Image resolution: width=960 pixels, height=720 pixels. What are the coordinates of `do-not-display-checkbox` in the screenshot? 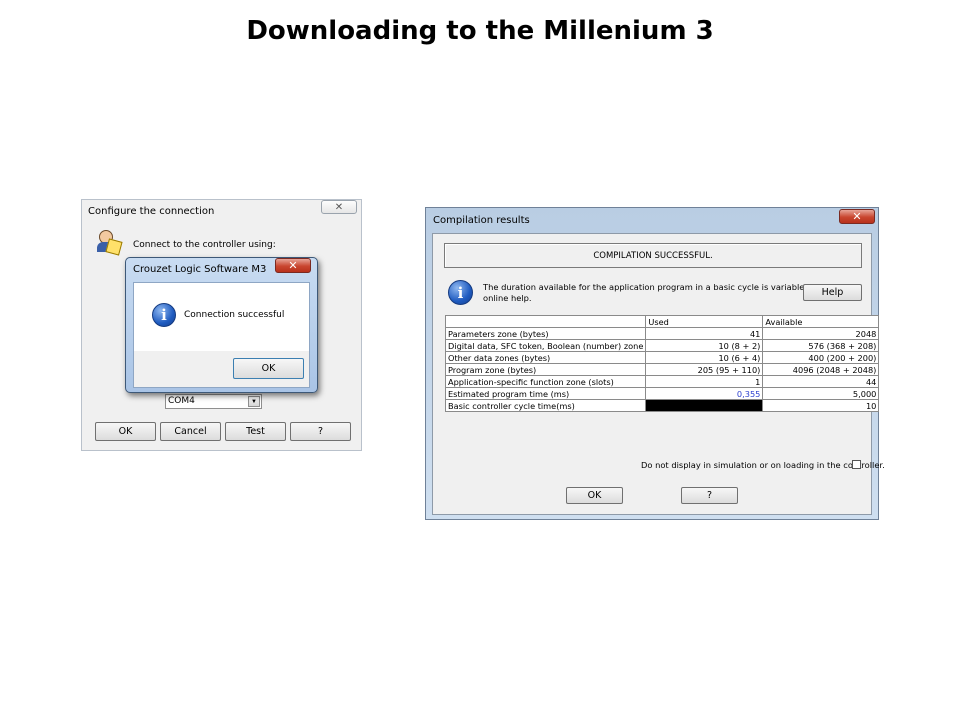 It's located at (856, 464).